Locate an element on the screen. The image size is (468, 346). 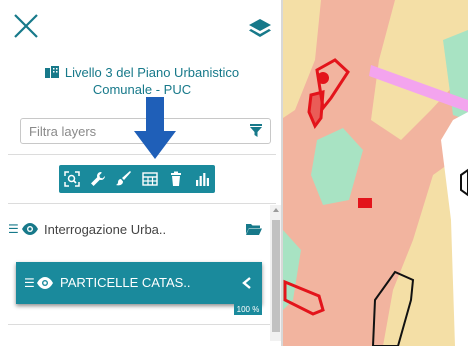
settings-button is located at coordinates (98, 179).